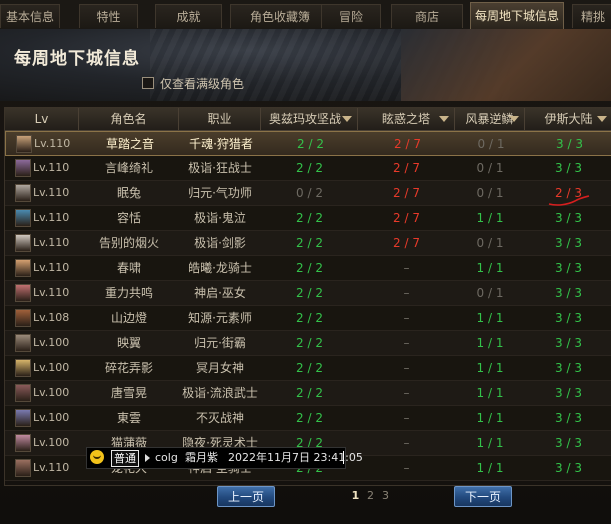 The height and width of the screenshot is (524, 611). What do you see at coordinates (351, 16) in the screenshot?
I see `tab-adventure: 冒险` at bounding box center [351, 16].